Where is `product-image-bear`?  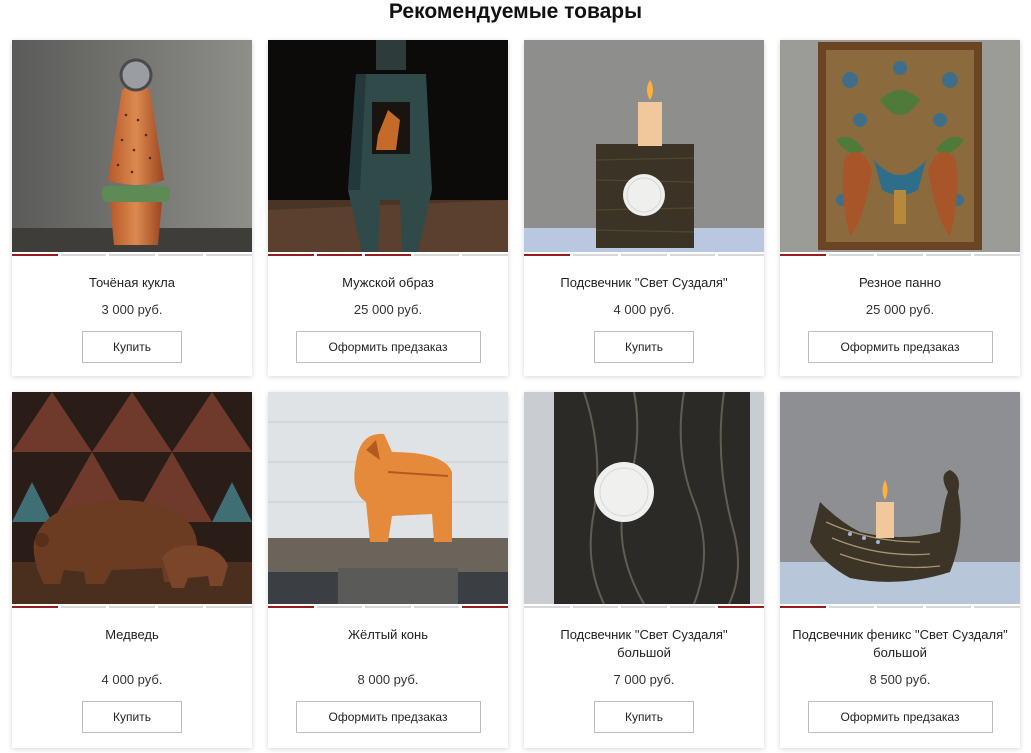 product-image-bear is located at coordinates (132, 498).